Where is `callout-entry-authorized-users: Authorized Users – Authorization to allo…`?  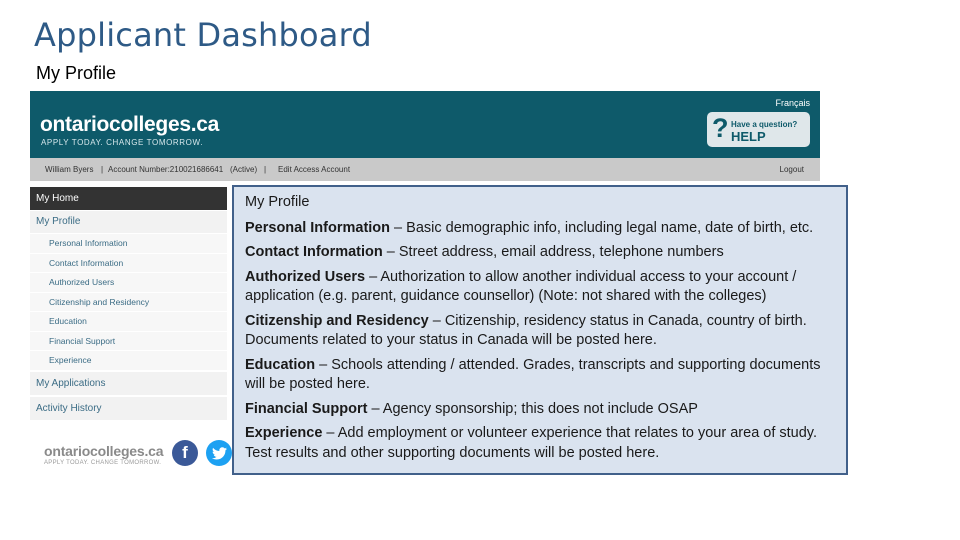
callout-entry-authorized-users: Authorized Users – Authorization to allo… is located at coordinates (541, 287).